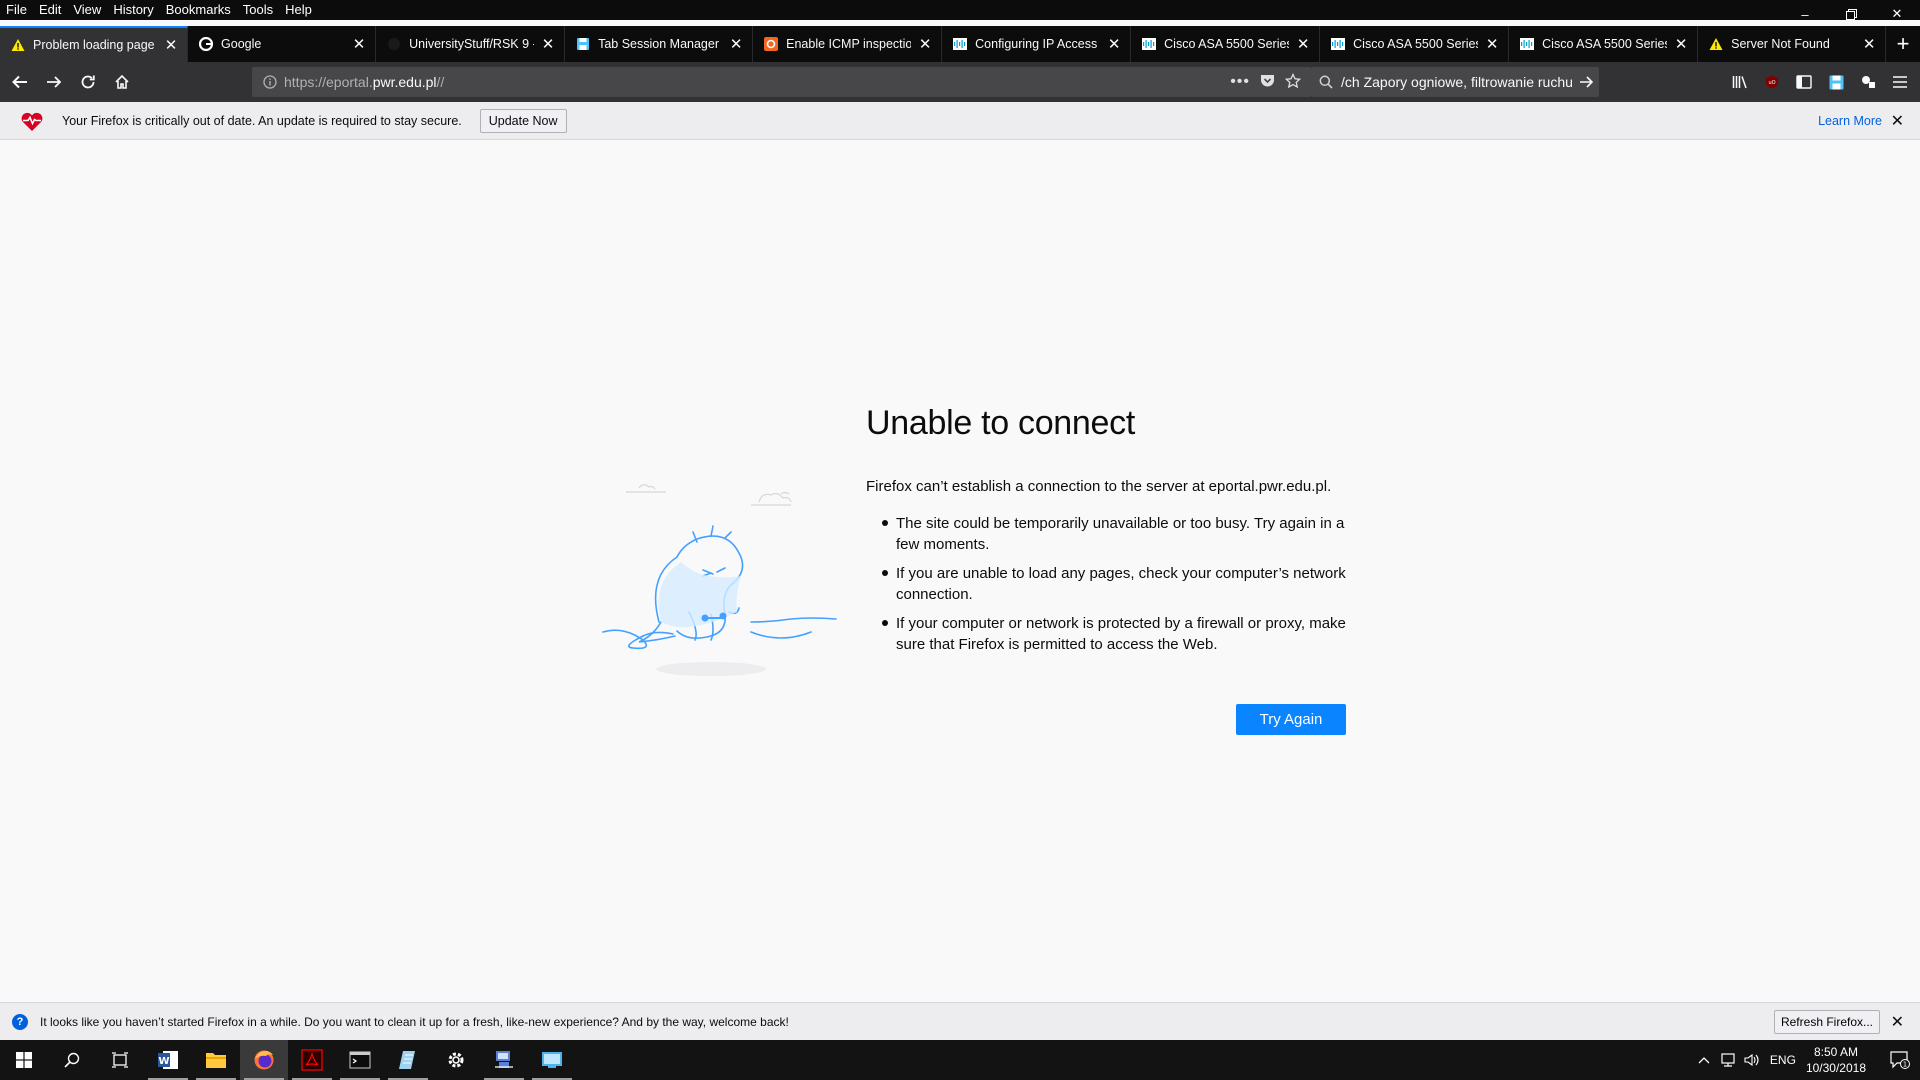  What do you see at coordinates (198, 10) in the screenshot?
I see `menu-bookmarks: Bookmarks` at bounding box center [198, 10].